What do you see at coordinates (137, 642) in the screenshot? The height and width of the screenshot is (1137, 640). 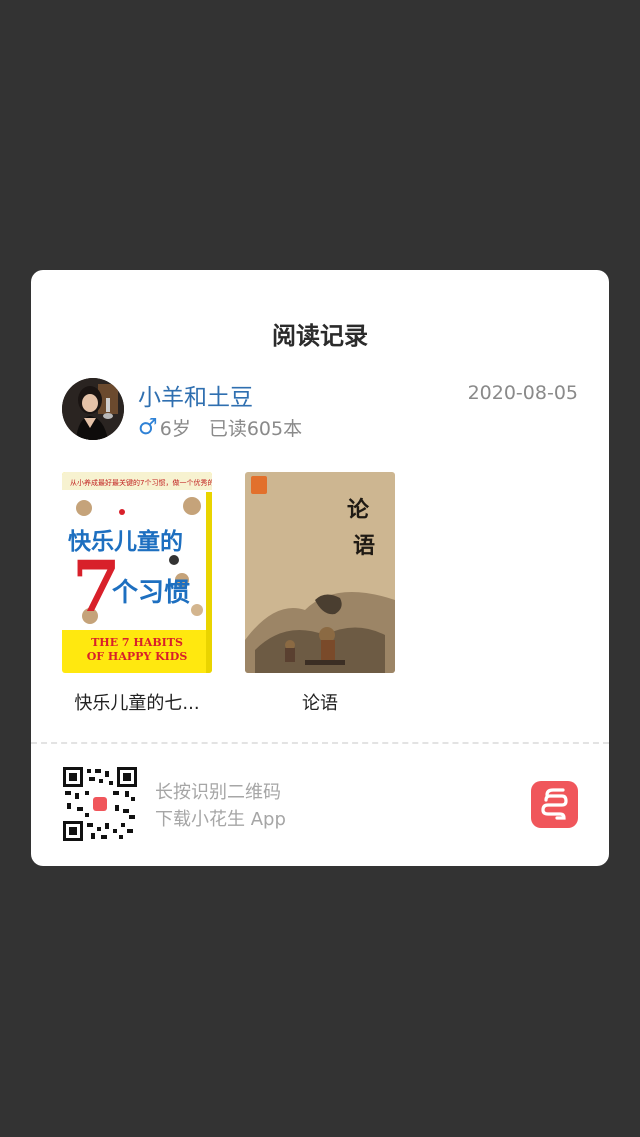 I see `cover-title-en-1: THE 7 HABITS` at bounding box center [137, 642].